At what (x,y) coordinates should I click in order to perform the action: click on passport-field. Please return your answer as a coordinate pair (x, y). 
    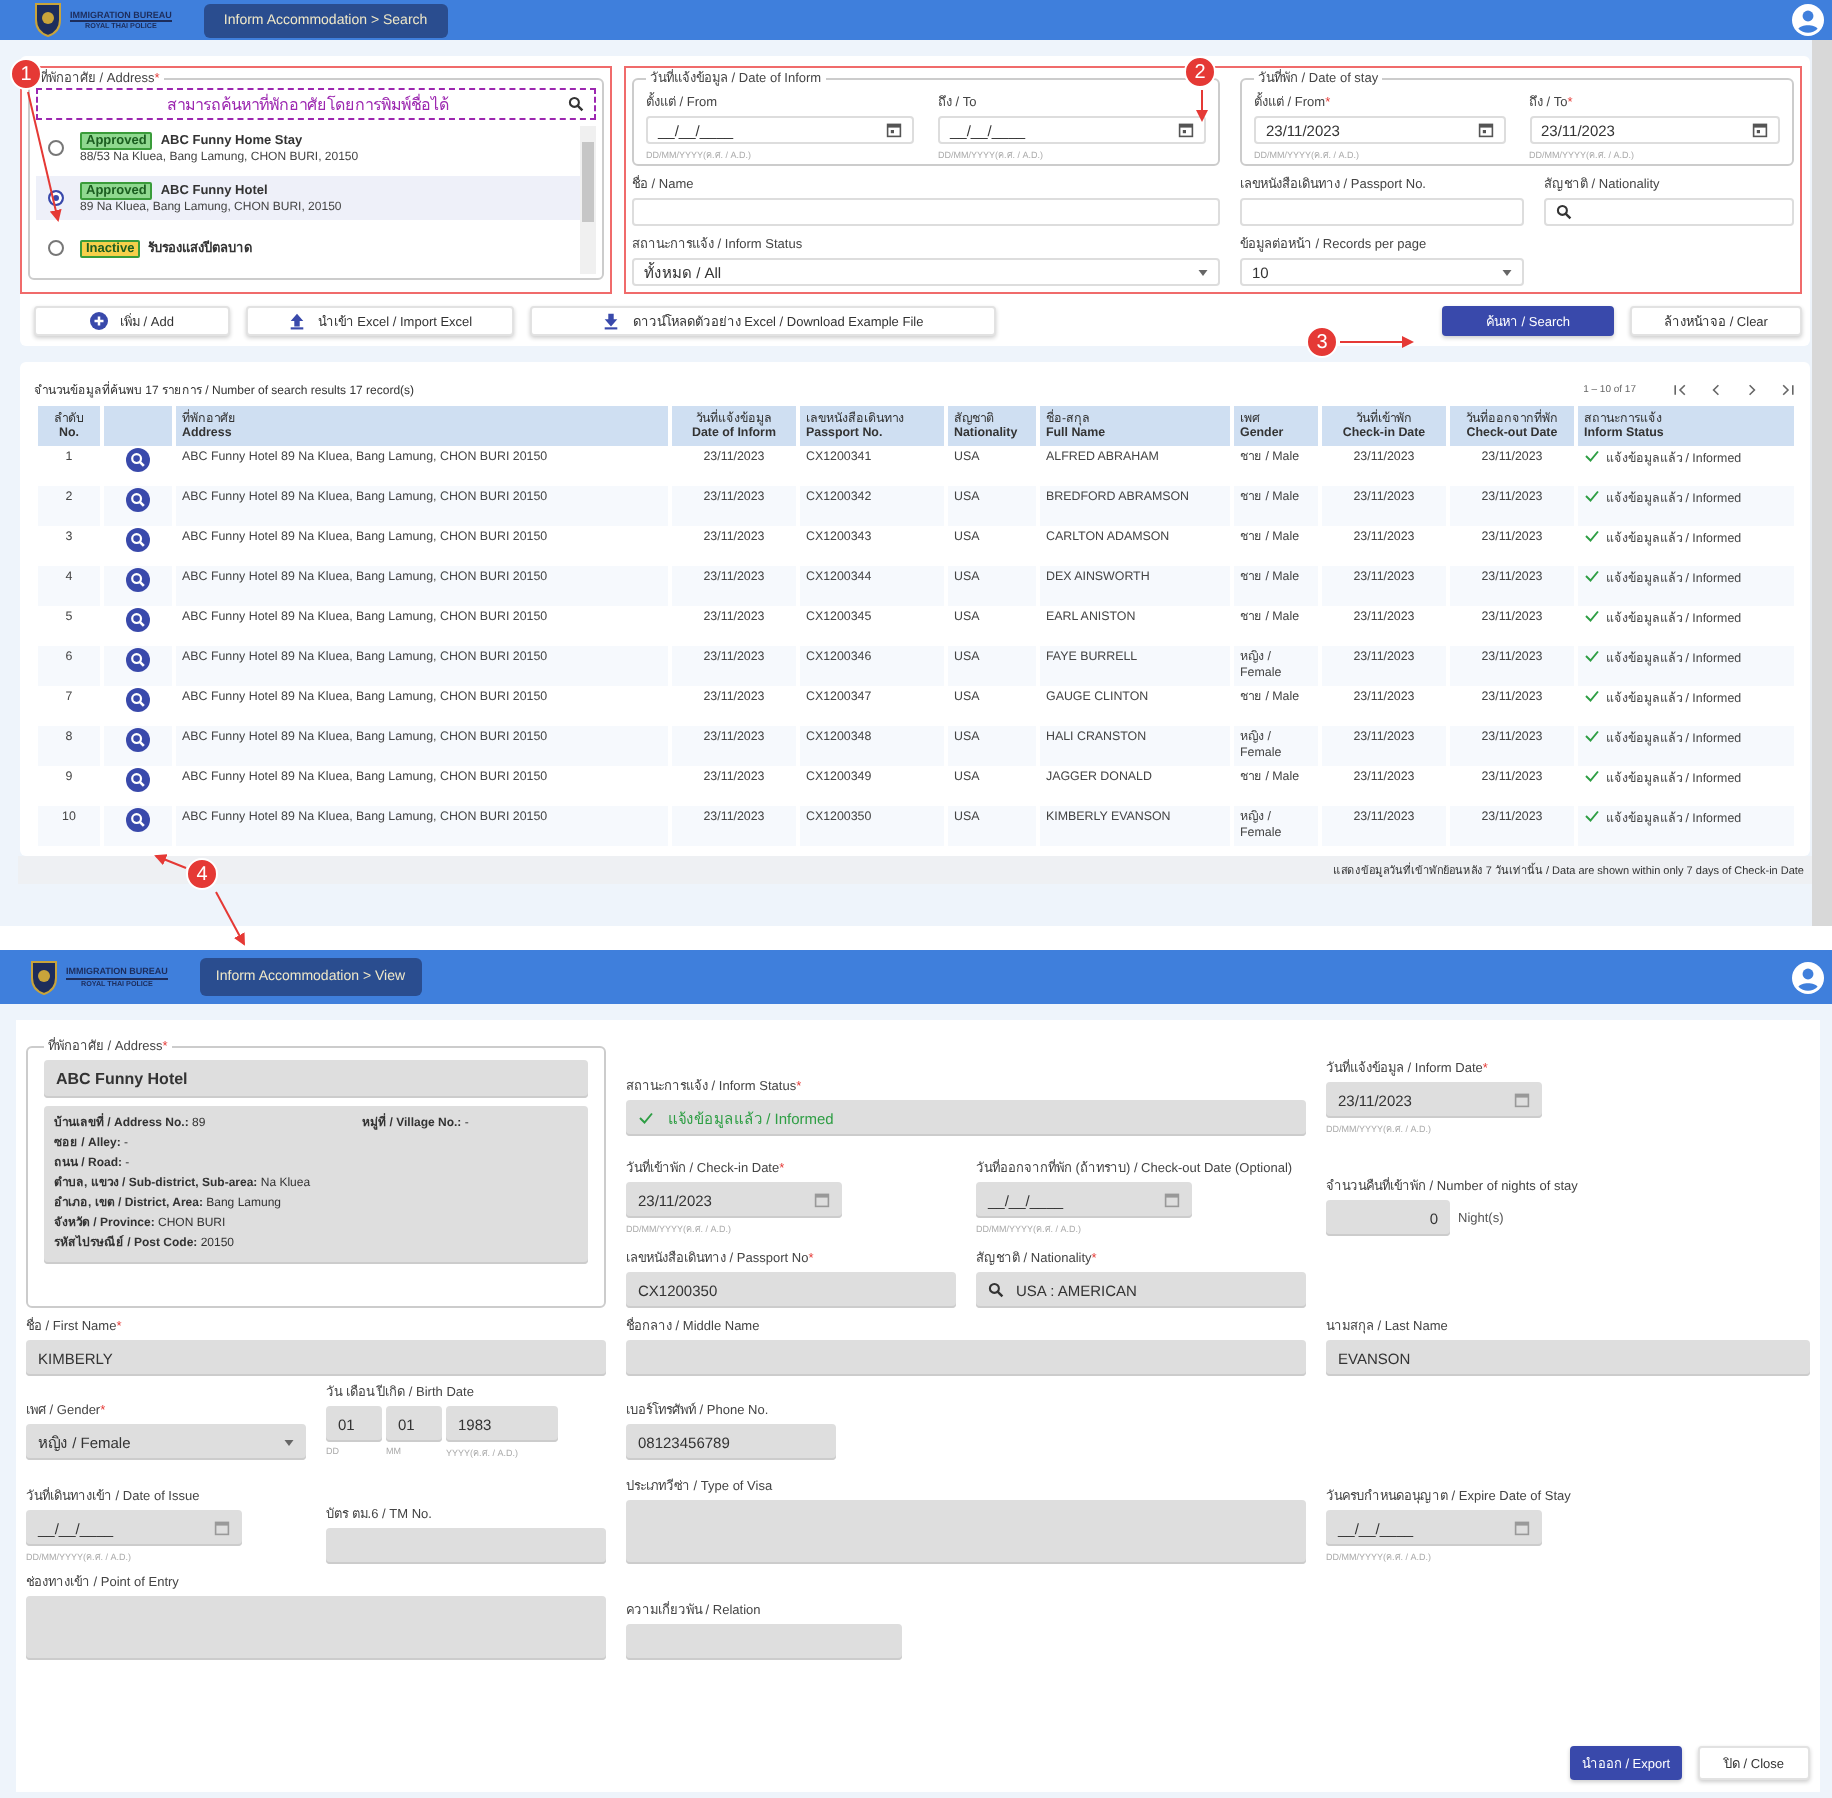
    Looking at the image, I should click on (1382, 212).